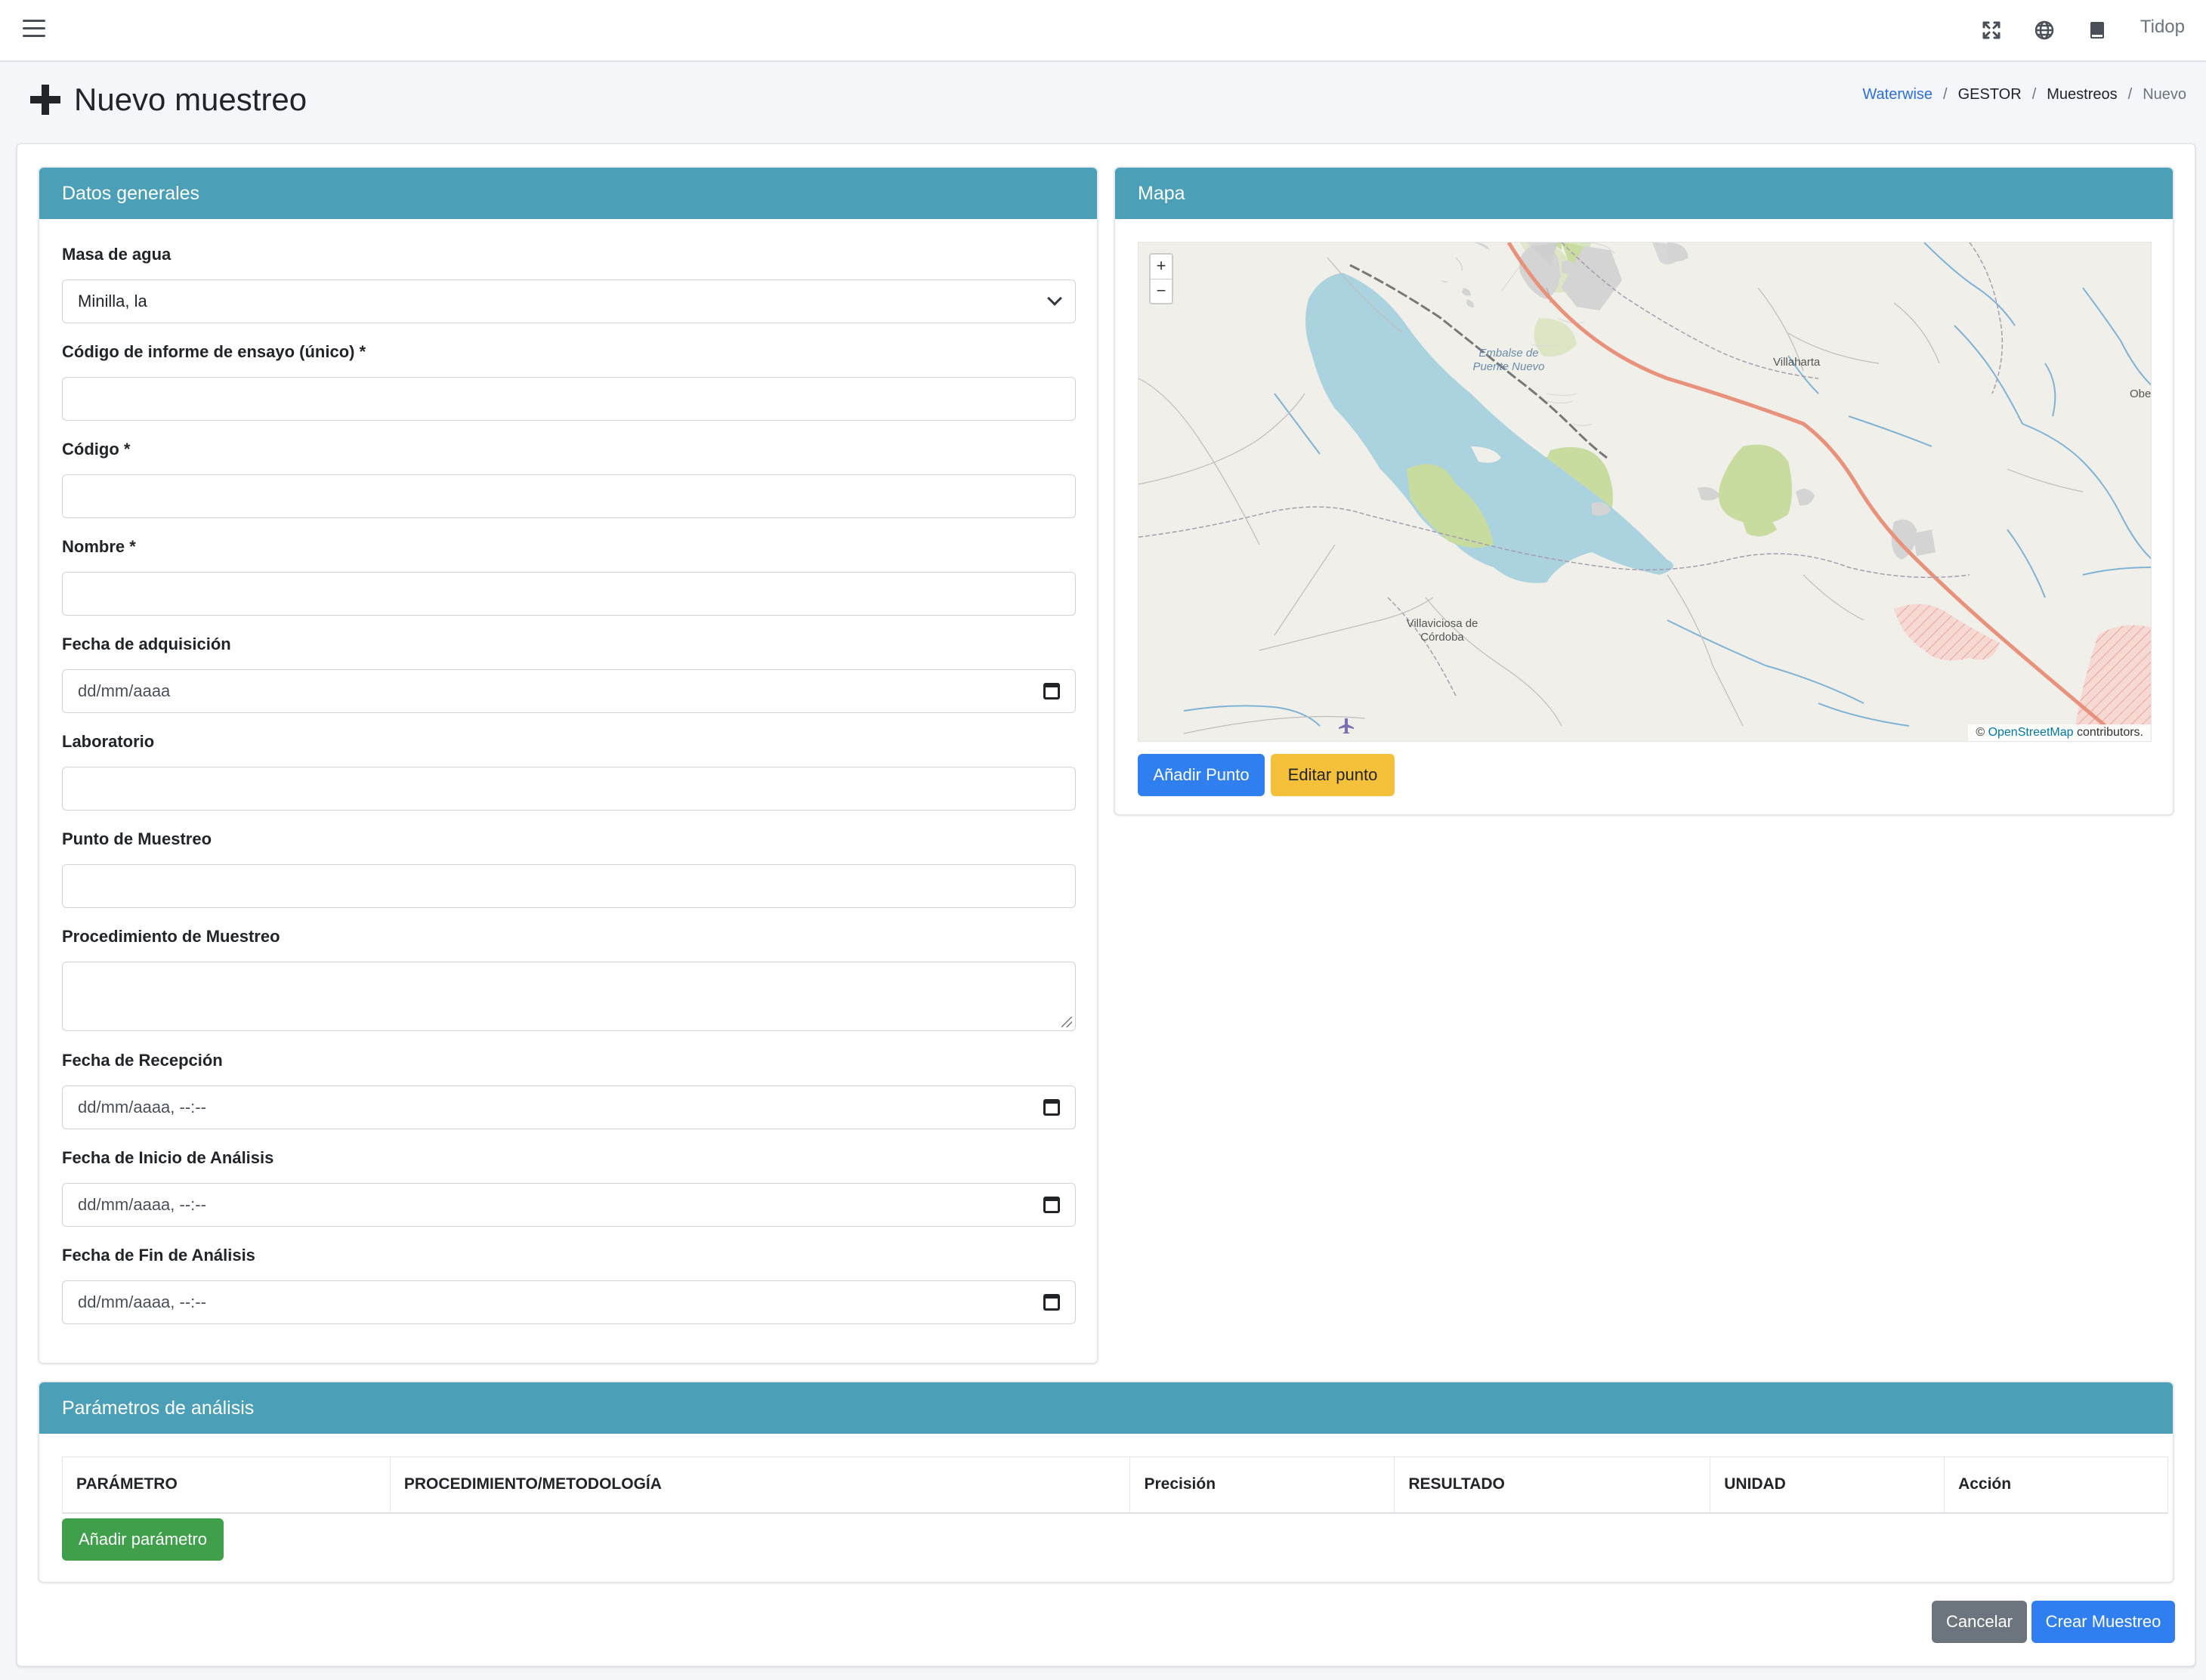 The height and width of the screenshot is (1680, 2206). I want to click on resize-handle-icon, so click(1066, 1022).